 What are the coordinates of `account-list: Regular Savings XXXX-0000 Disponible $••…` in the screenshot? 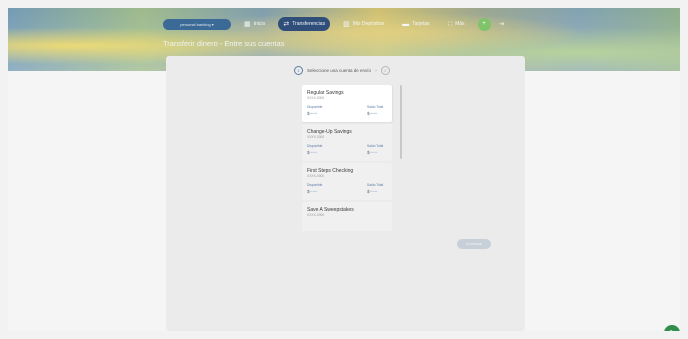 It's located at (350, 158).